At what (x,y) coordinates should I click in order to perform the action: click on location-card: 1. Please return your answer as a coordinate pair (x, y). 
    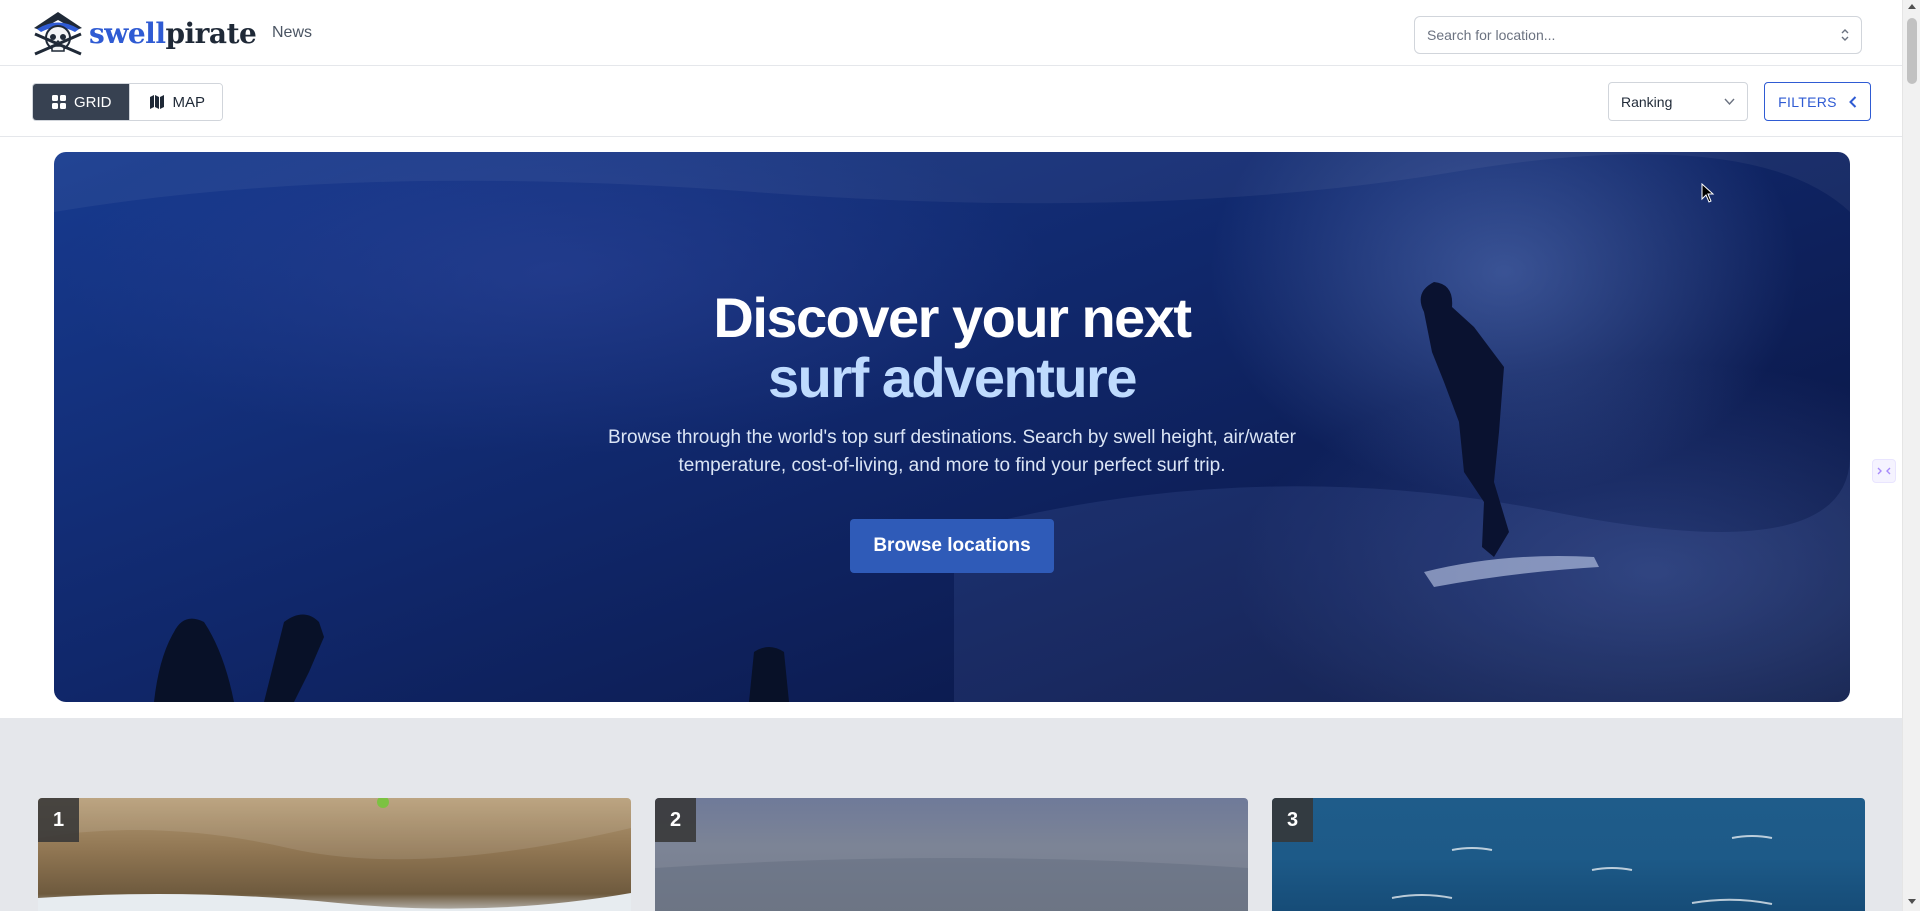
    Looking at the image, I should click on (334, 854).